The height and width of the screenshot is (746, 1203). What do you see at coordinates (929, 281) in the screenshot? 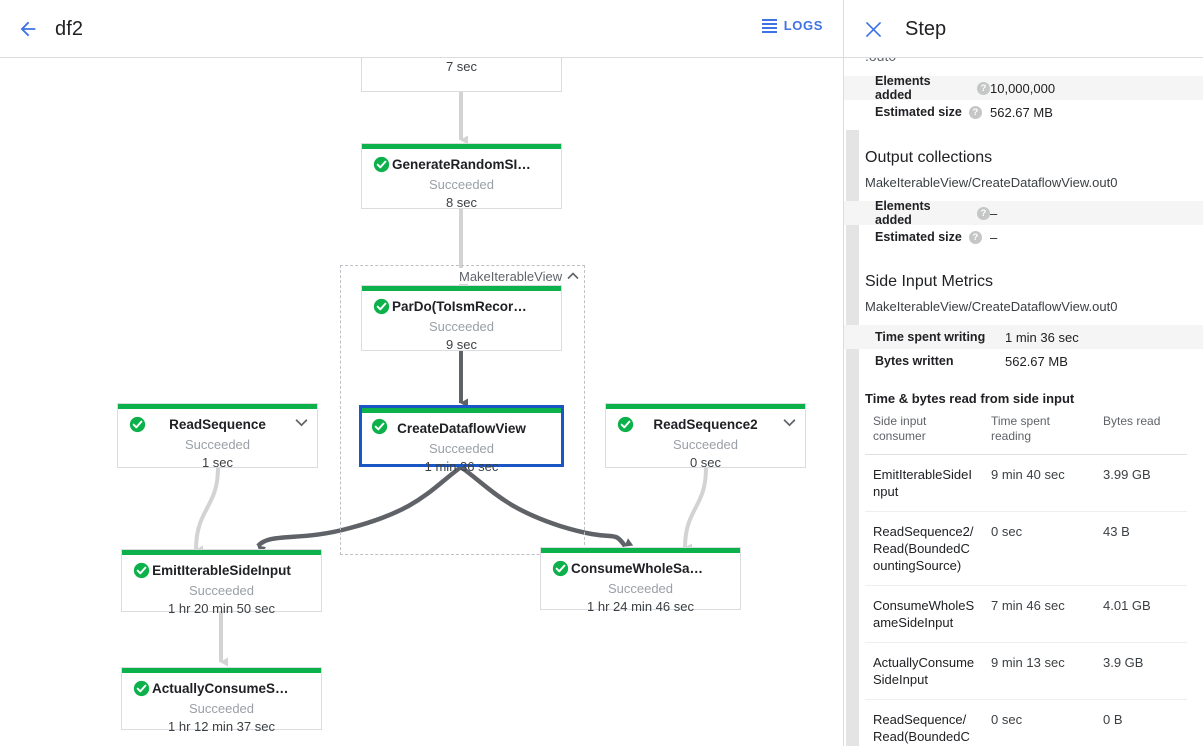
I see `side-input-metrics-title: Side Input Metrics` at bounding box center [929, 281].